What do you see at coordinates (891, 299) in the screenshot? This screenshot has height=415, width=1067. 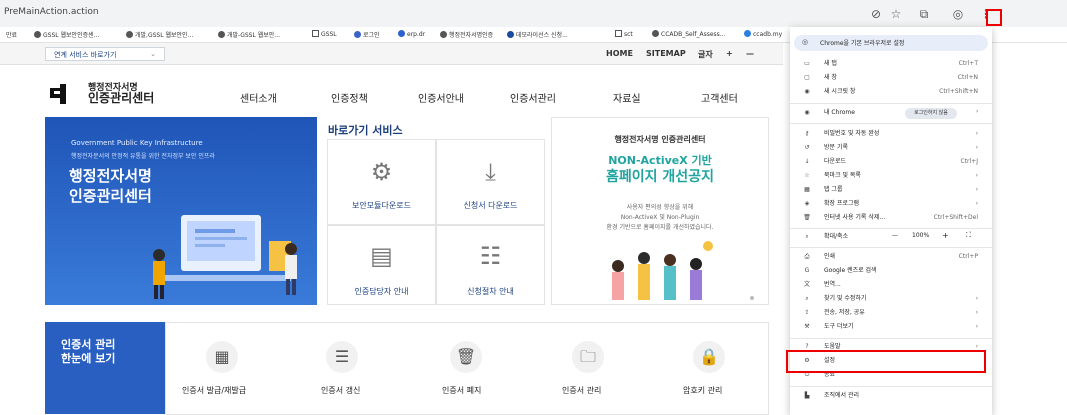 I see `menu-find-edit: ⌕ 찾기 및 수정하기 ›` at bounding box center [891, 299].